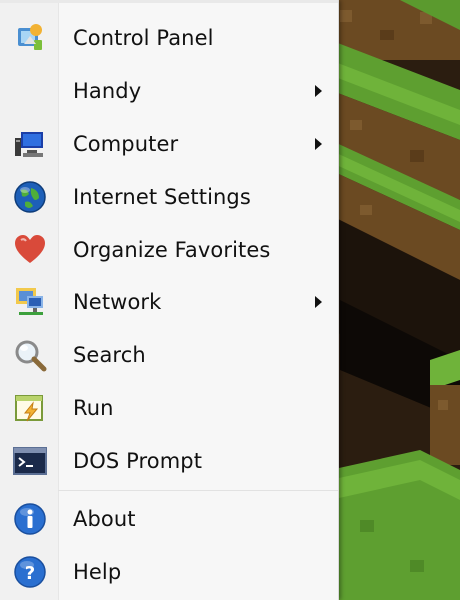  I want to click on menu-item-network: Network, so click(169, 302).